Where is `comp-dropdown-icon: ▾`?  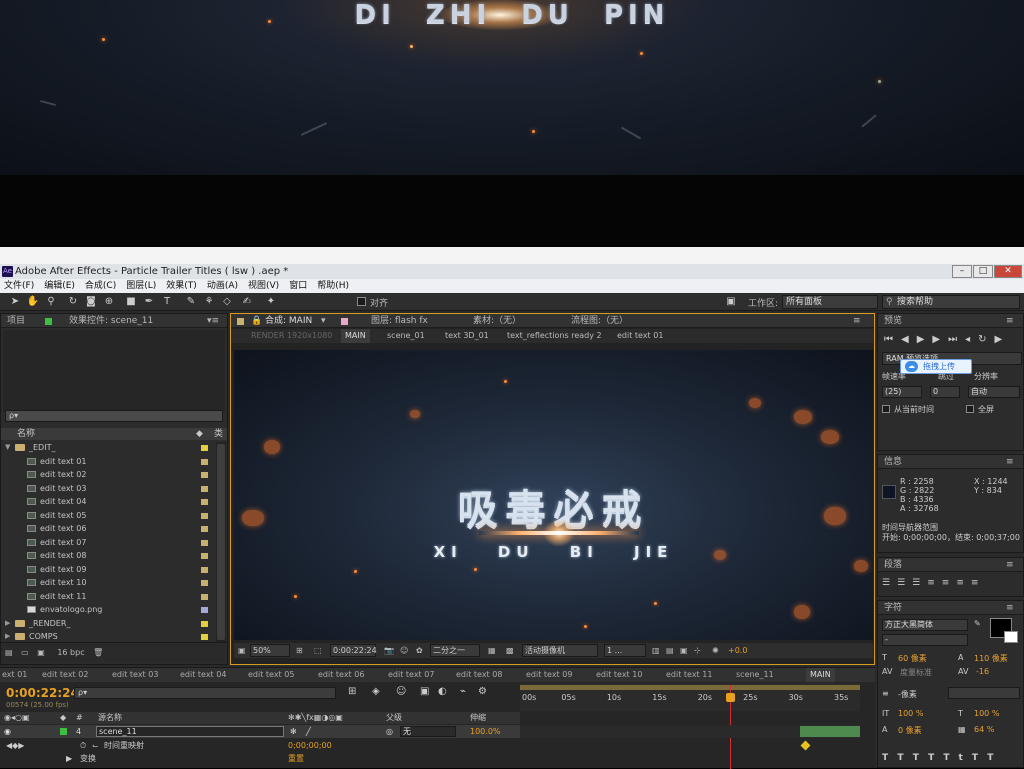
comp-dropdown-icon: ▾ is located at coordinates (323, 321).